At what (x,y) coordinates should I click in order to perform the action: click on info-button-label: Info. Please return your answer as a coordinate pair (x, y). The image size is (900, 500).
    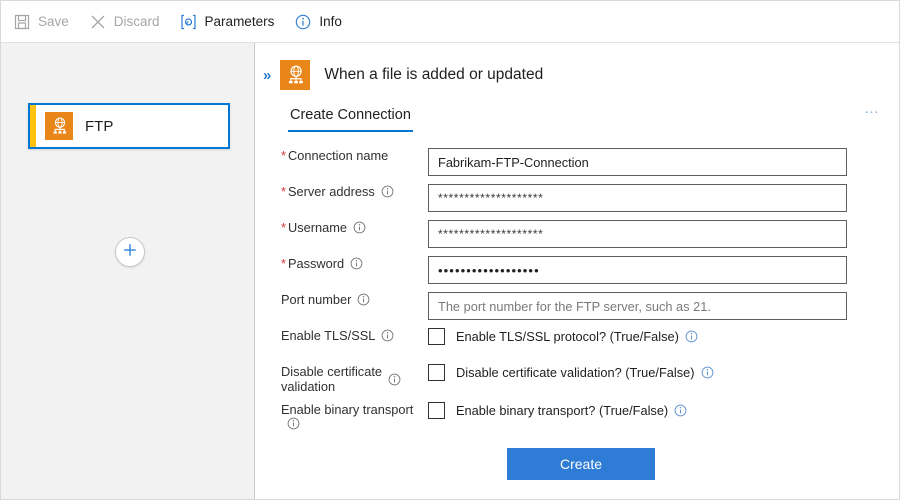
    Looking at the image, I should click on (330, 21).